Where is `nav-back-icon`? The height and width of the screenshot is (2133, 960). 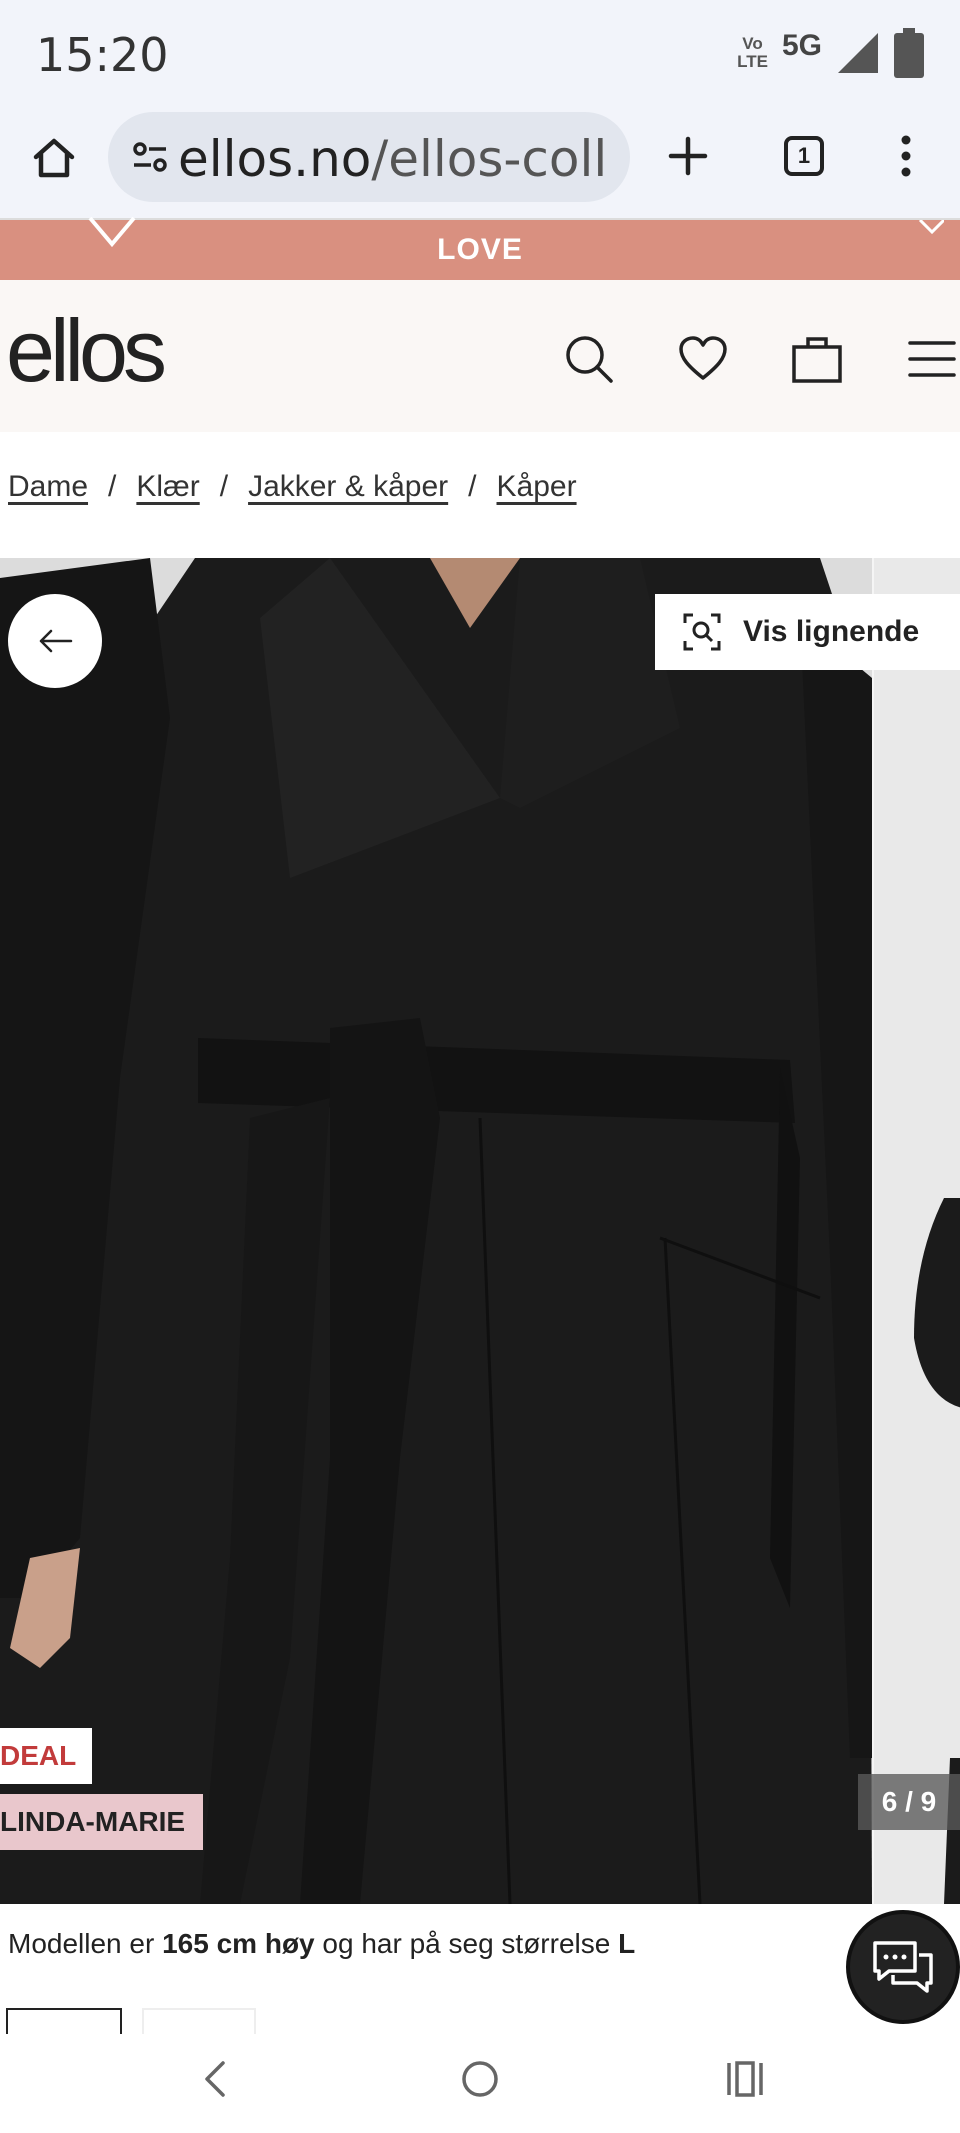 nav-back-icon is located at coordinates (215, 2079).